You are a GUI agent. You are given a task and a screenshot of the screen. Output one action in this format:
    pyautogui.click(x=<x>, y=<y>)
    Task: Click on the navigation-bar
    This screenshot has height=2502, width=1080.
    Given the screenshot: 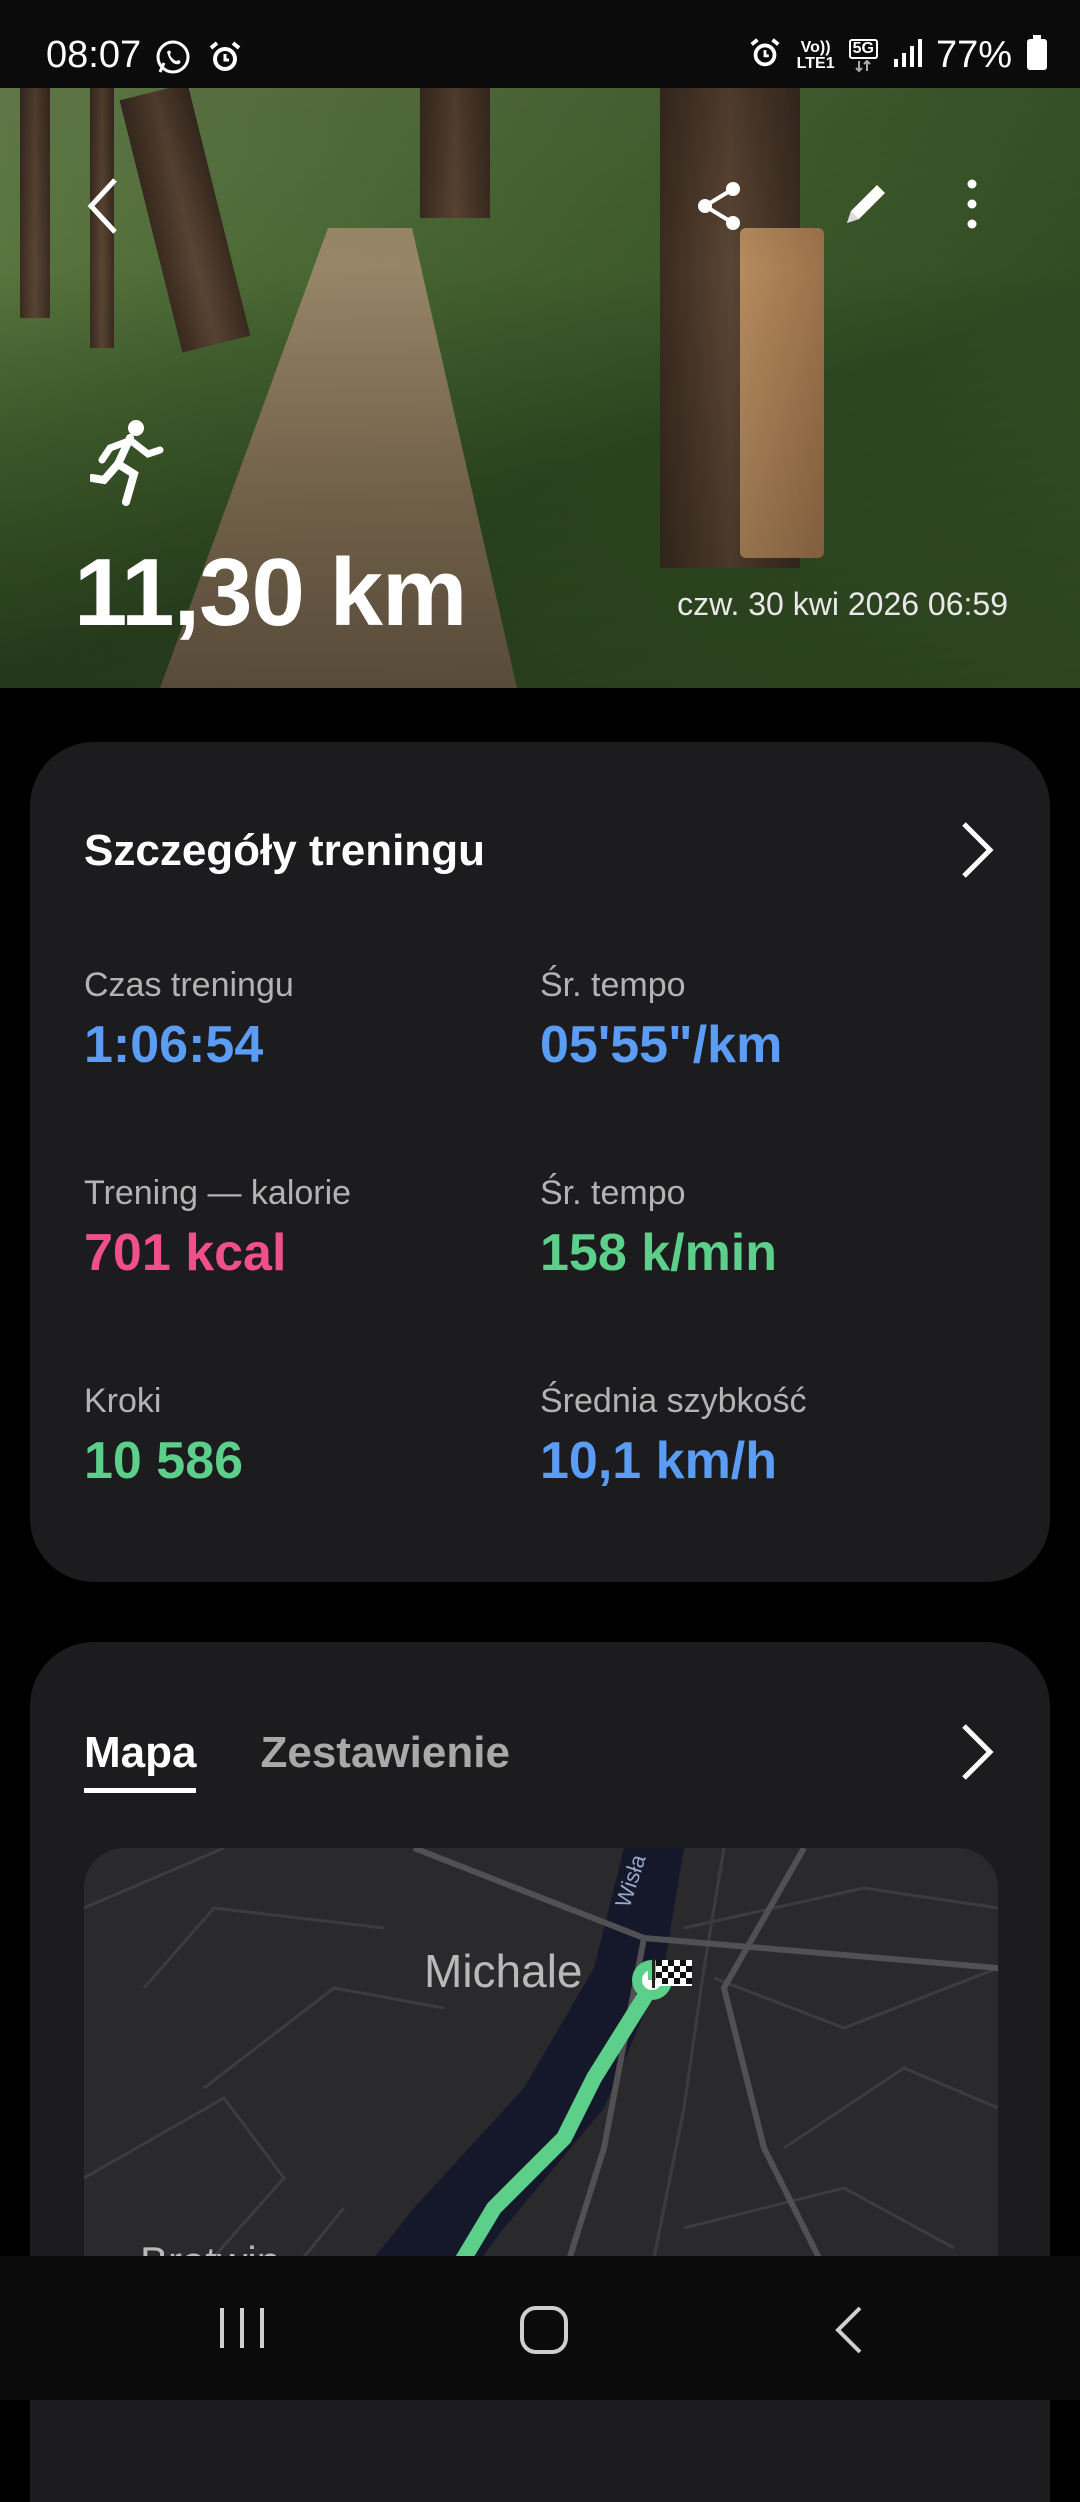 What is the action you would take?
    pyautogui.click(x=540, y=2328)
    